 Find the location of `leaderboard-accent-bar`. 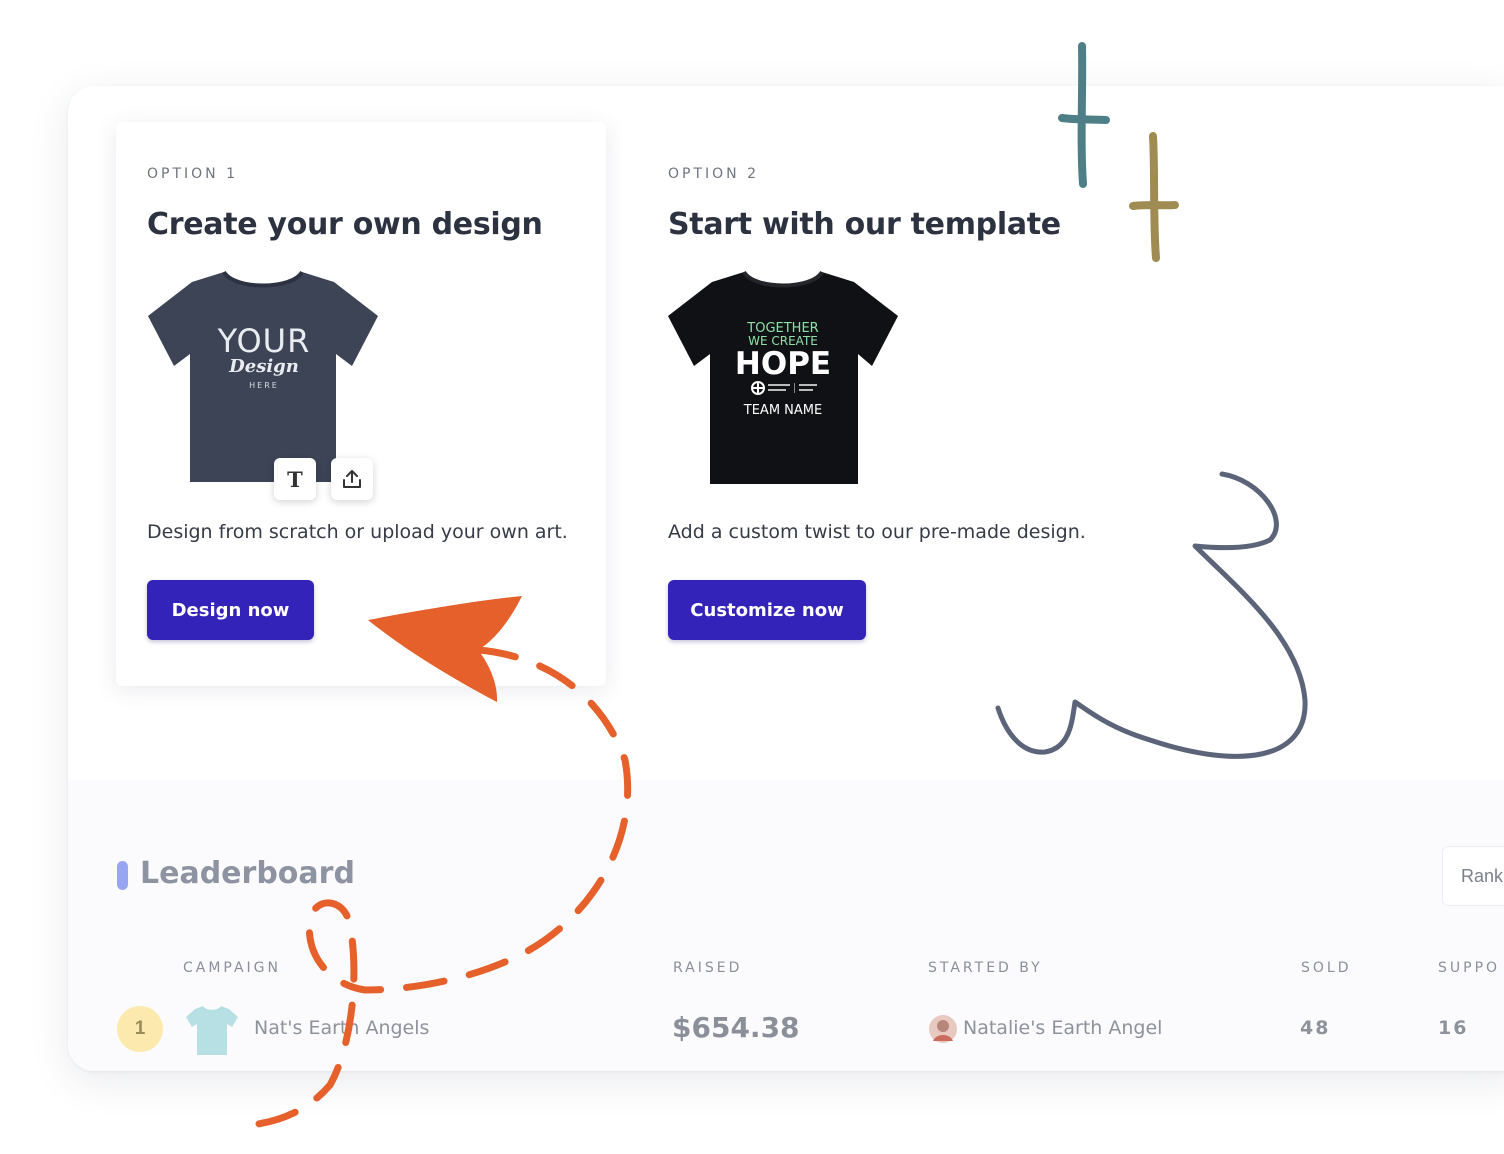

leaderboard-accent-bar is located at coordinates (122, 875).